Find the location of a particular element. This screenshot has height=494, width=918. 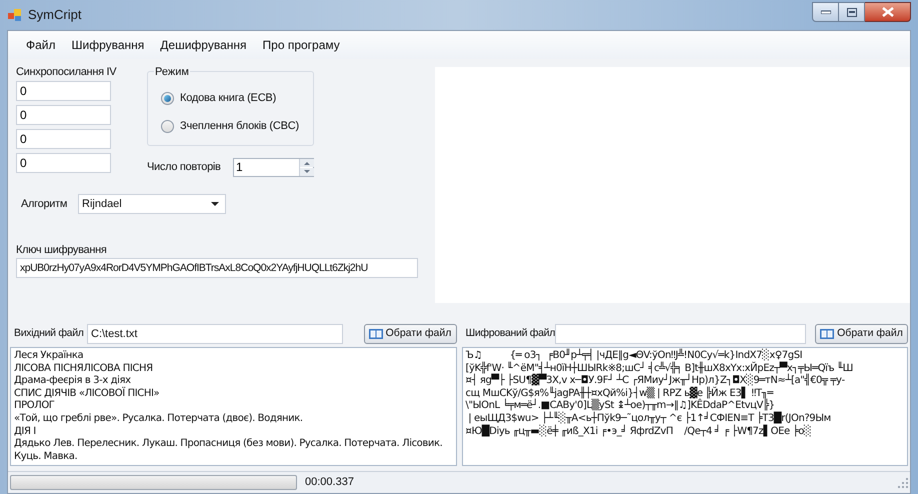

close-button is located at coordinates (888, 12).